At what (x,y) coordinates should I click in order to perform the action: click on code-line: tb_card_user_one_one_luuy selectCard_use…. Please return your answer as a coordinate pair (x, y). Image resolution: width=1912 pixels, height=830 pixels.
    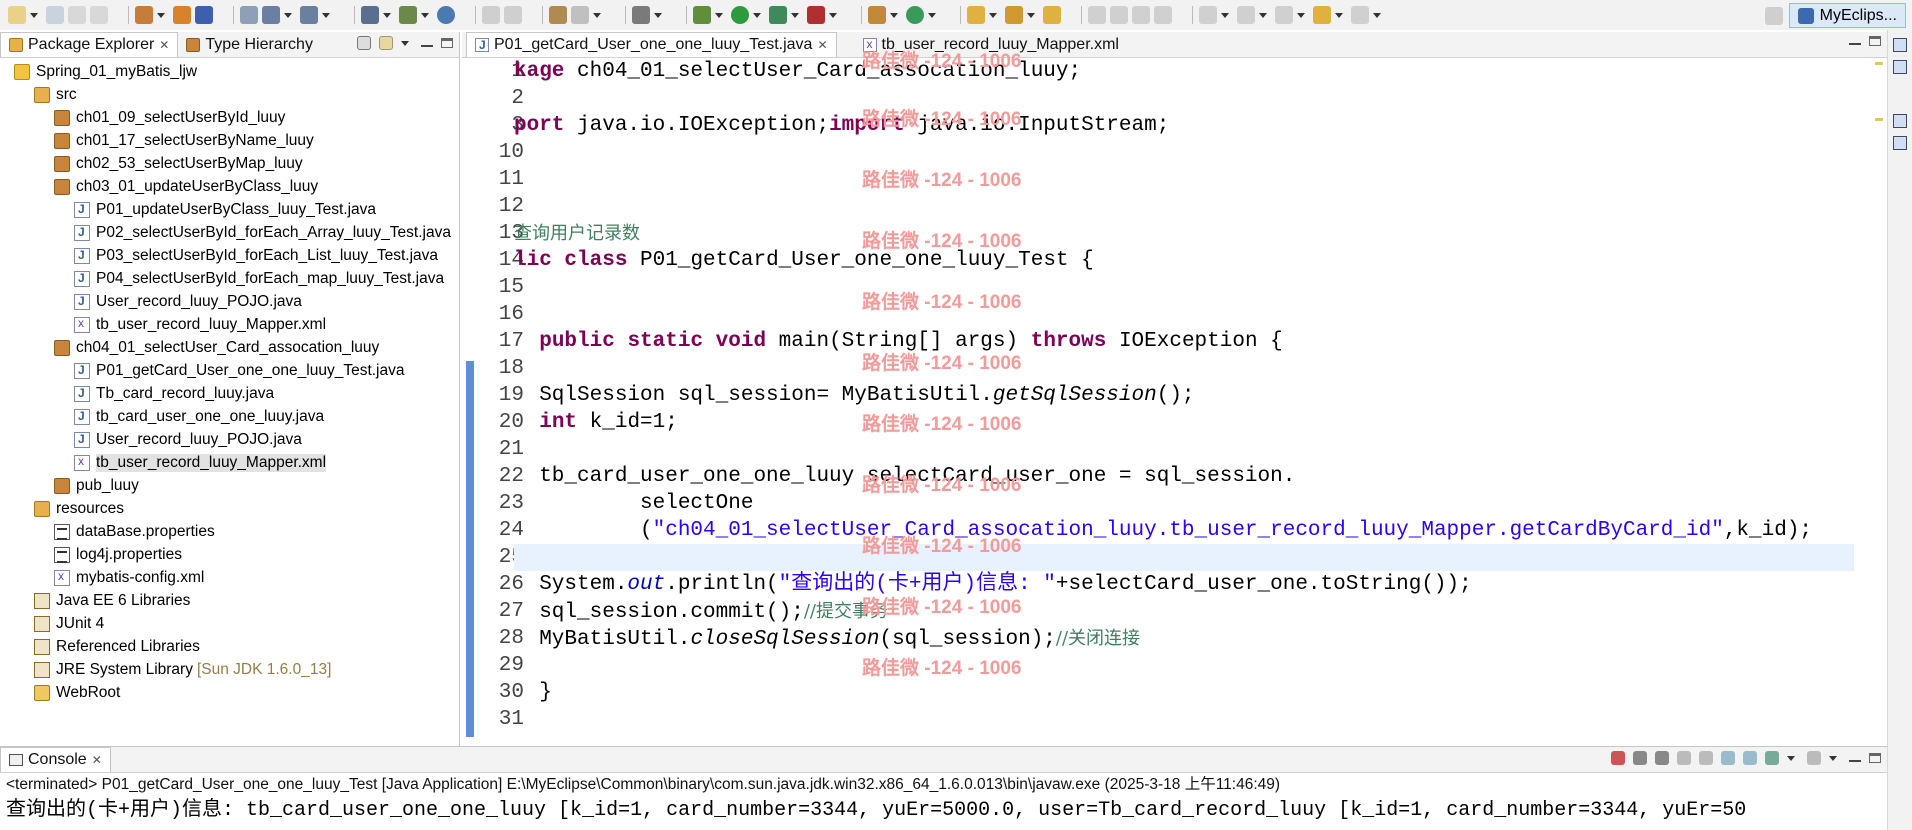
    Looking at the image, I should click on (1184, 476).